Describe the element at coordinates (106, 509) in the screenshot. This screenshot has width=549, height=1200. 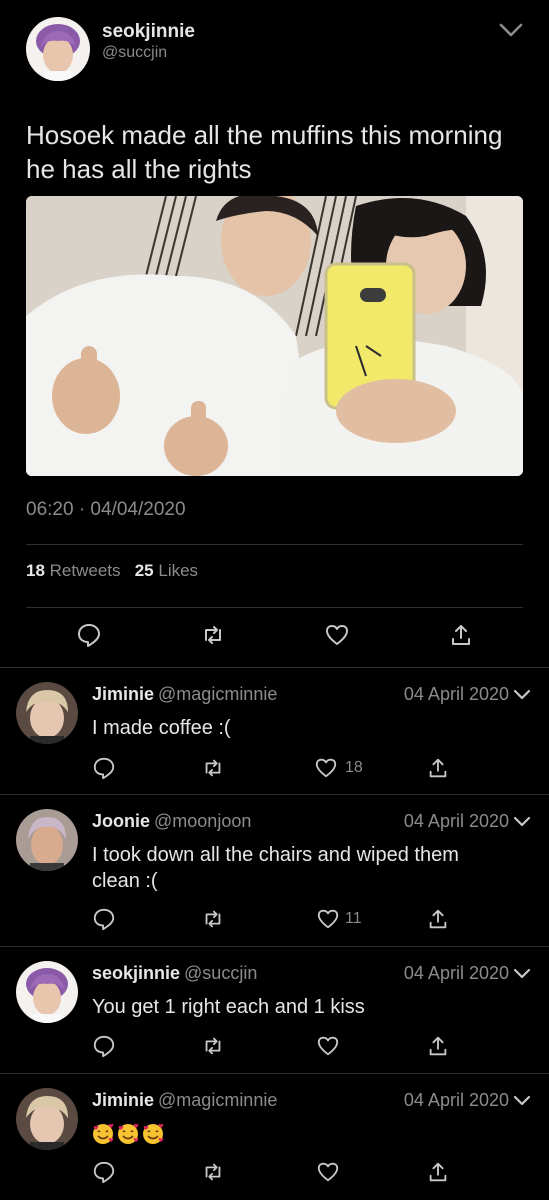
I see `tweet-timestamp: 06:20 · 04/04/2020` at that location.